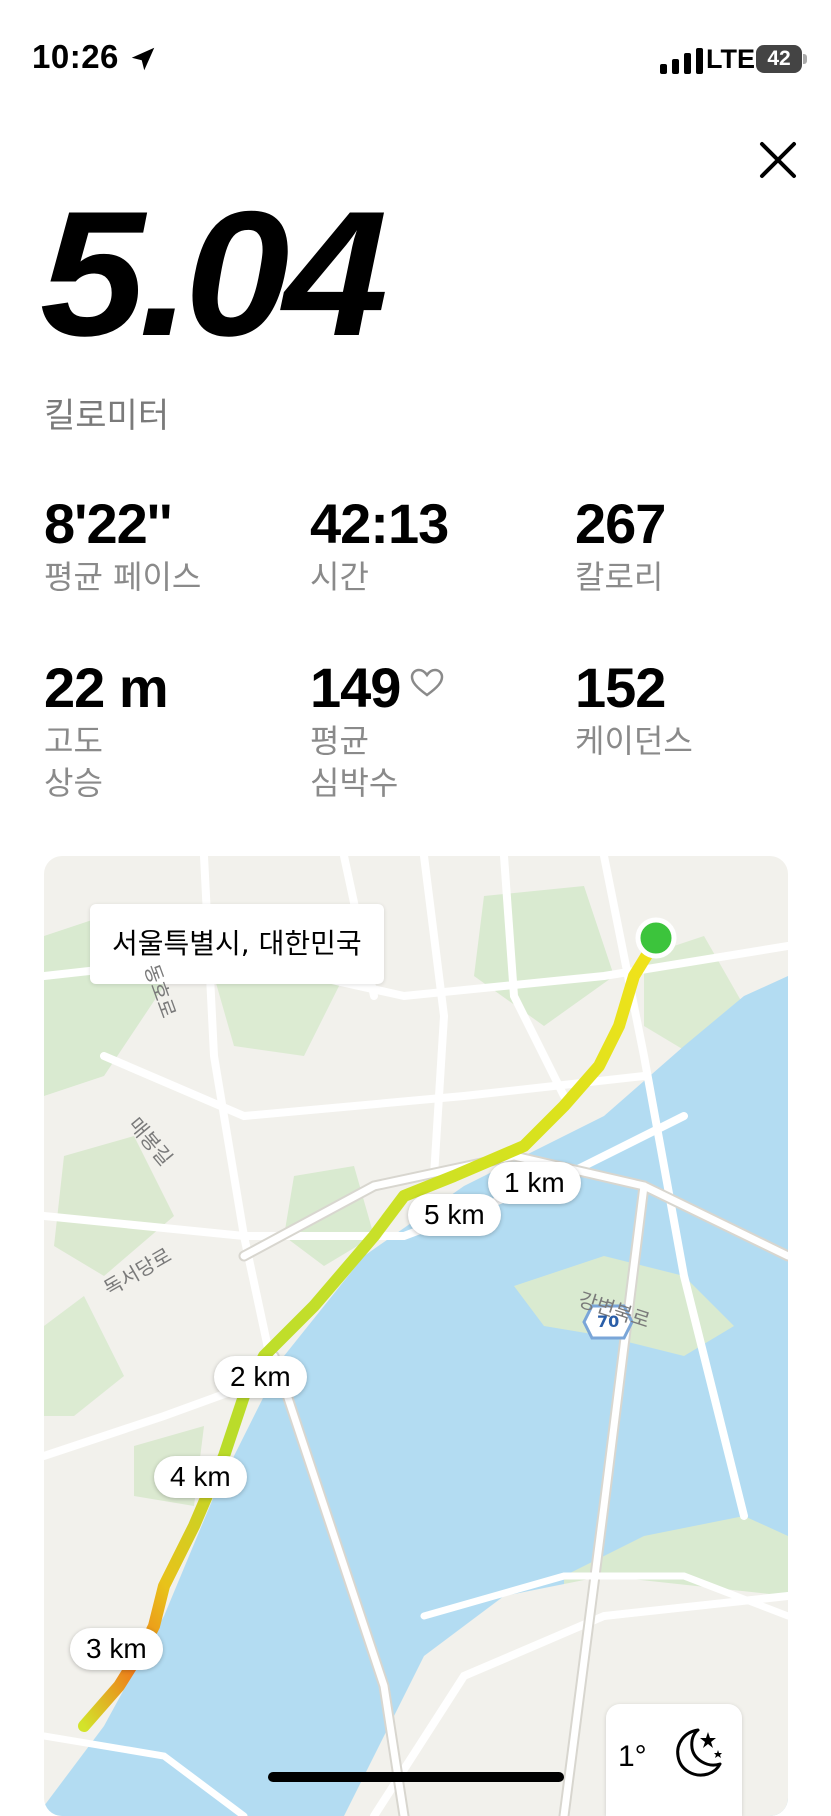 The height and width of the screenshot is (1816, 831). Describe the element at coordinates (339, 741) in the screenshot. I see `stat-label-line1: 평균` at that location.